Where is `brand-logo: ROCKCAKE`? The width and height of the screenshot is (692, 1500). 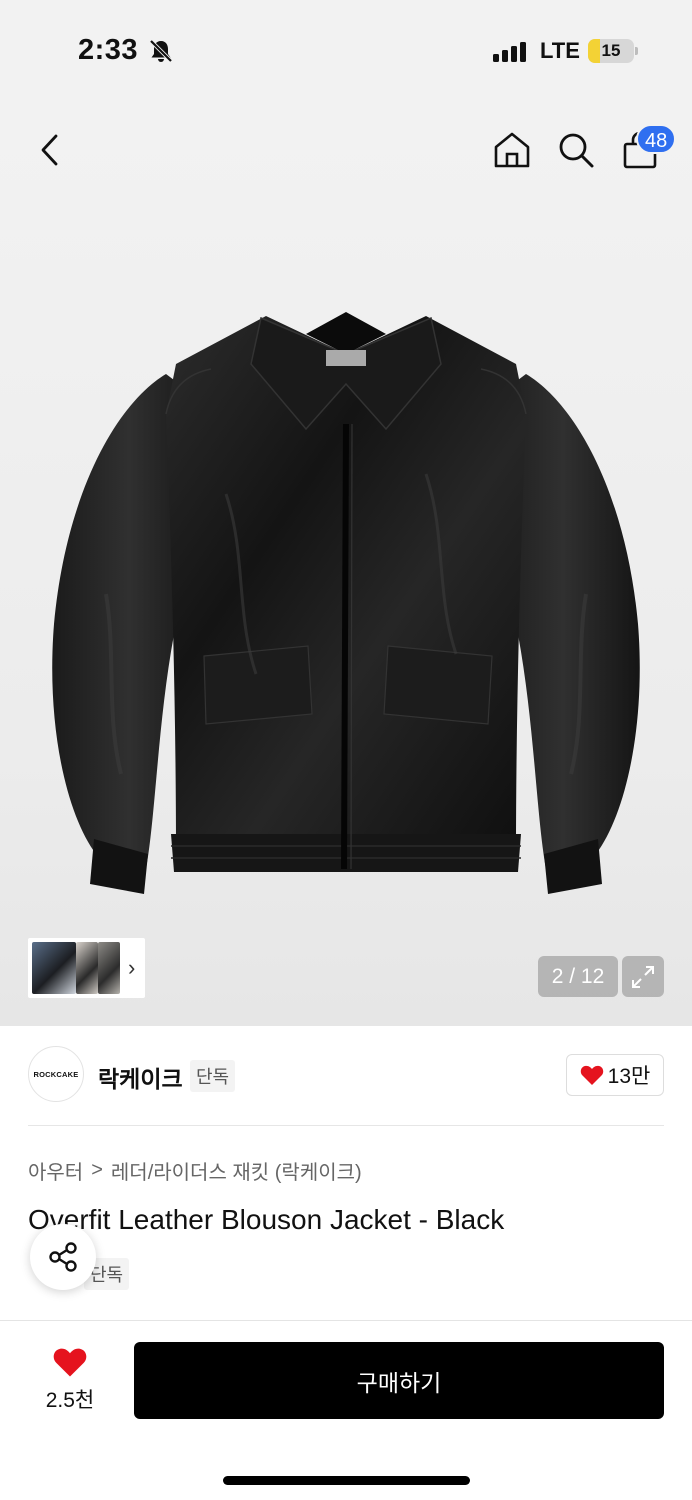
brand-logo: ROCKCAKE is located at coordinates (56, 1074).